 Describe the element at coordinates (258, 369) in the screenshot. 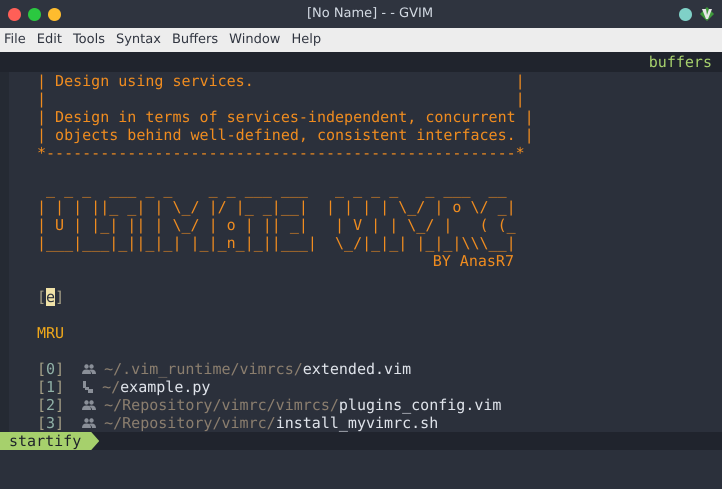

I see `file-path-link: ~/.vim_runtime/vimrcs/extended.vim` at that location.